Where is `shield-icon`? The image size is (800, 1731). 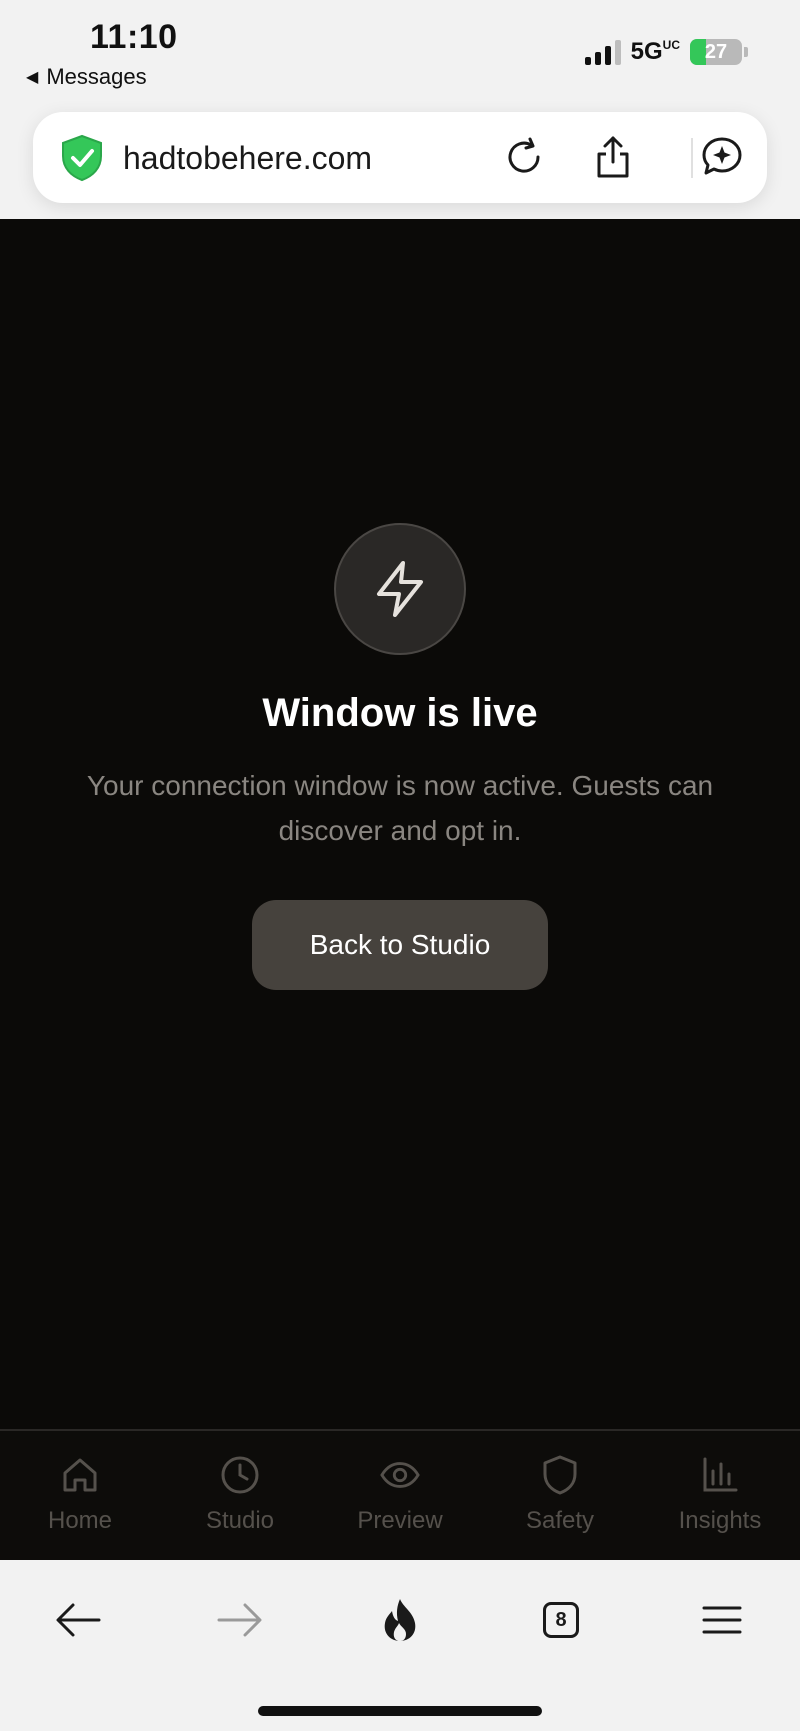
shield-icon is located at coordinates (560, 1475).